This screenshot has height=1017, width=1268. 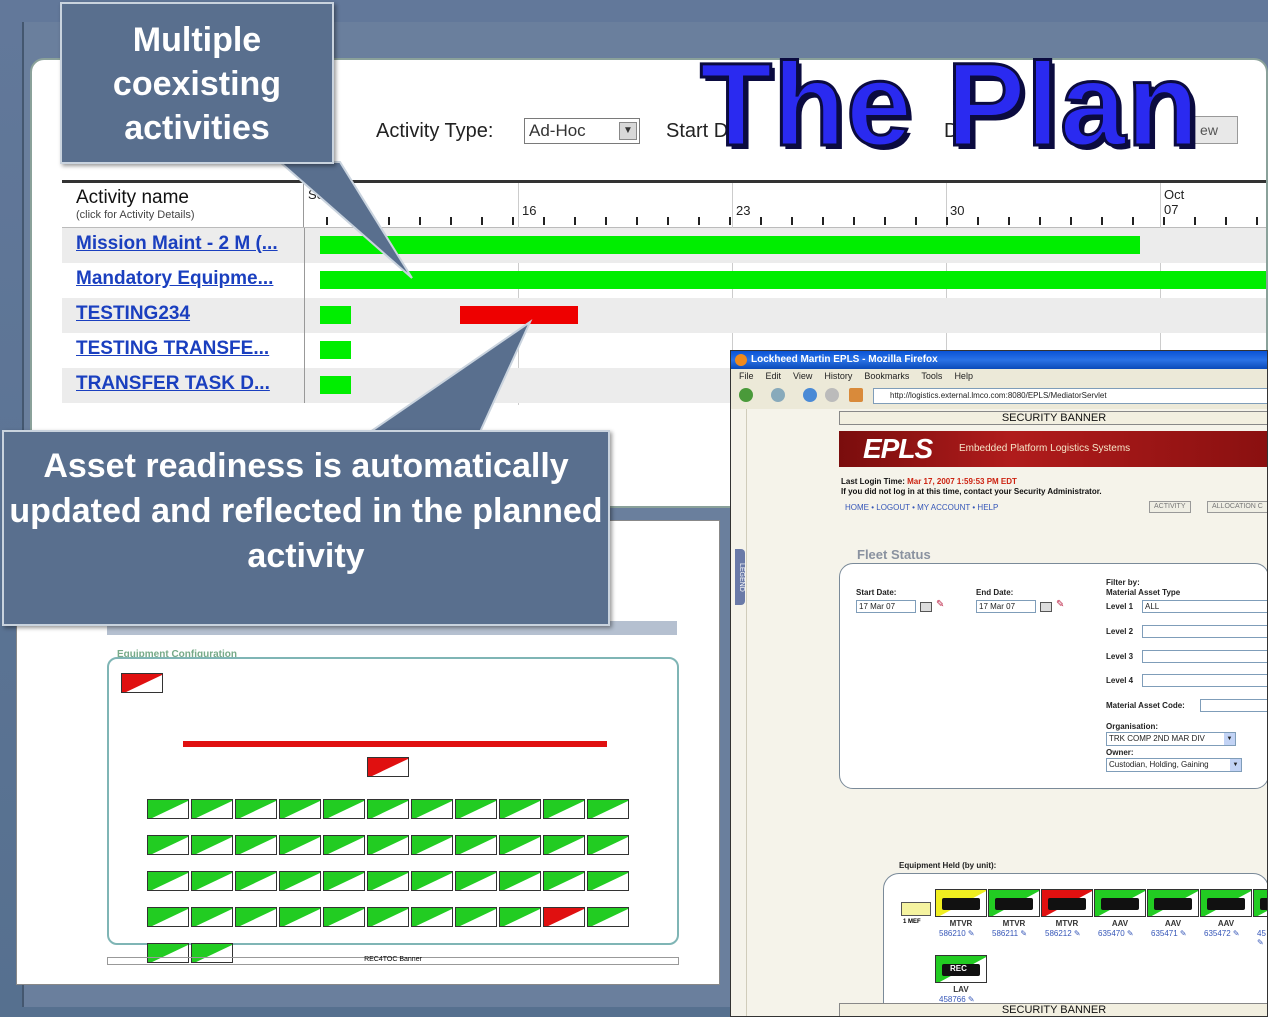 I want to click on level2-field, so click(x=1204, y=631).